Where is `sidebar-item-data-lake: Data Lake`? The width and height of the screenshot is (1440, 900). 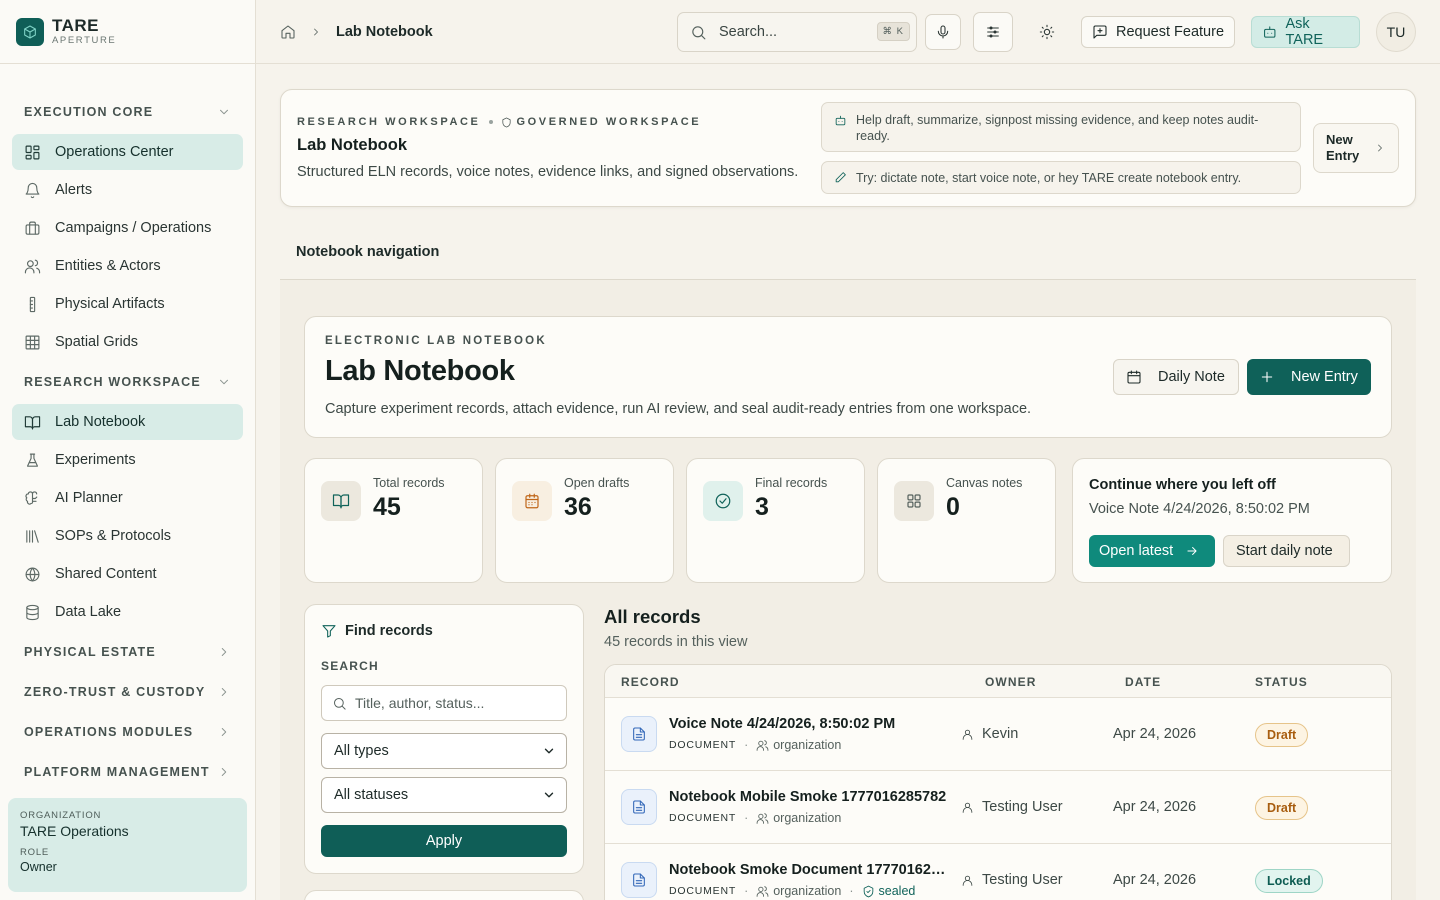 sidebar-item-data-lake: Data Lake is located at coordinates (127, 612).